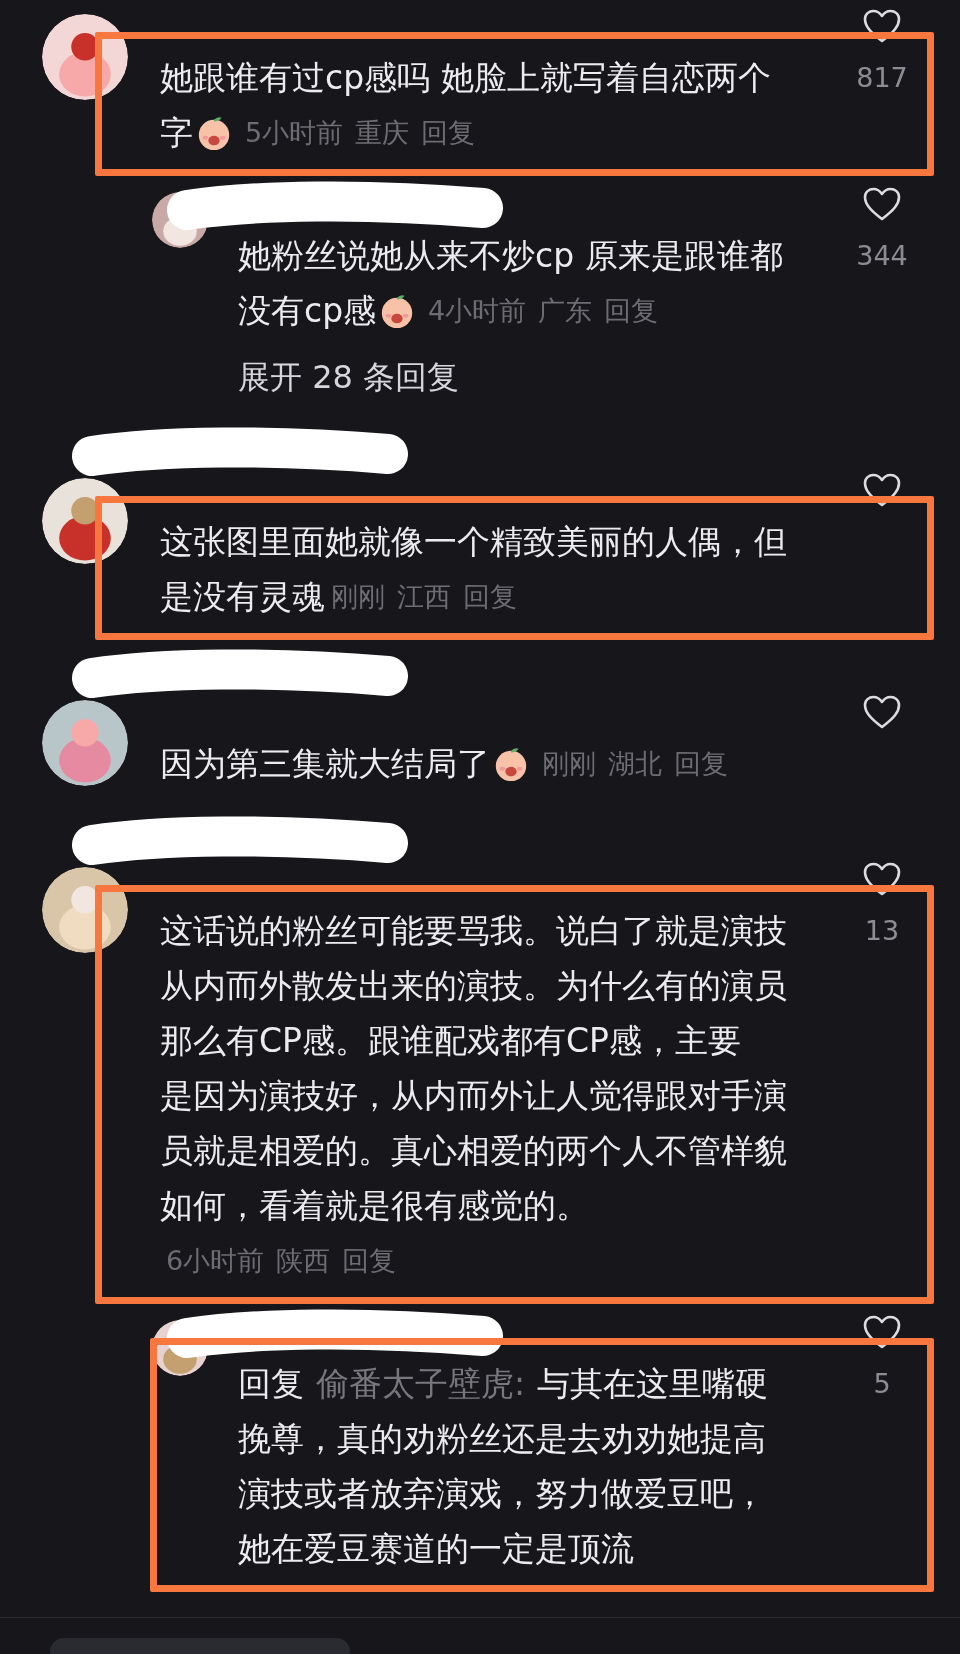  Describe the element at coordinates (473, 1096) in the screenshot. I see `comment-text: 是因为演技好，从内而外让人觉得跟对手演` at that location.